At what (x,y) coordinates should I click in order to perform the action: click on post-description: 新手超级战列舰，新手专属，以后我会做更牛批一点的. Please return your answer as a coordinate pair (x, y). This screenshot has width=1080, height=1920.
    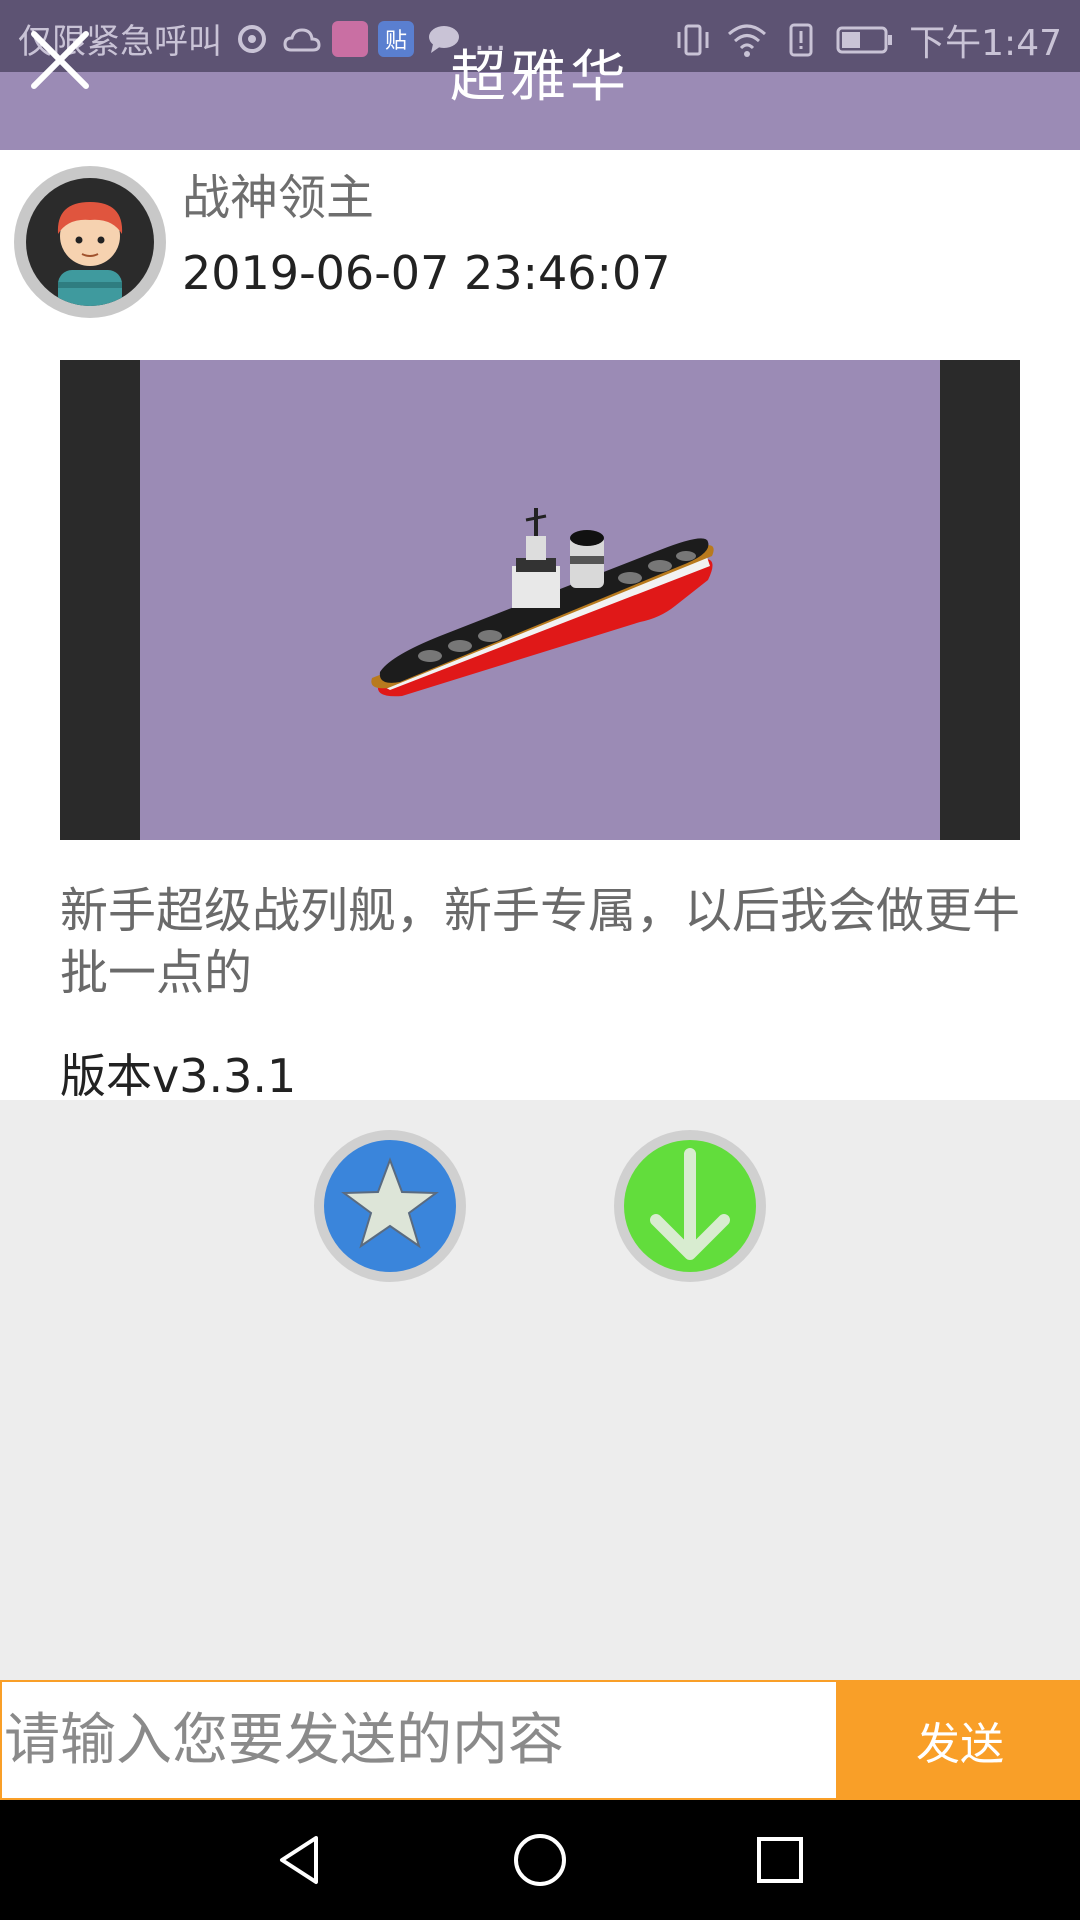
    Looking at the image, I should click on (540, 942).